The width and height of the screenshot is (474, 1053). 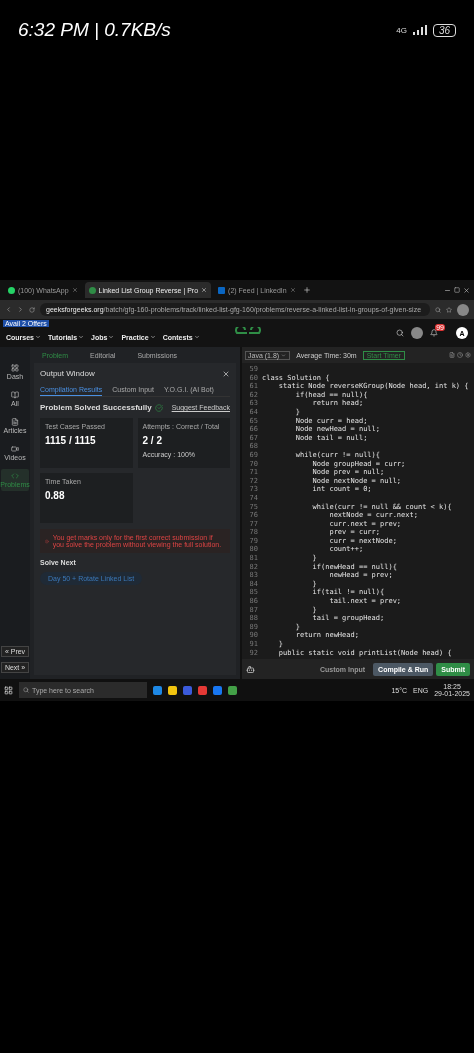 I want to click on folder-icon, so click(x=172, y=690).